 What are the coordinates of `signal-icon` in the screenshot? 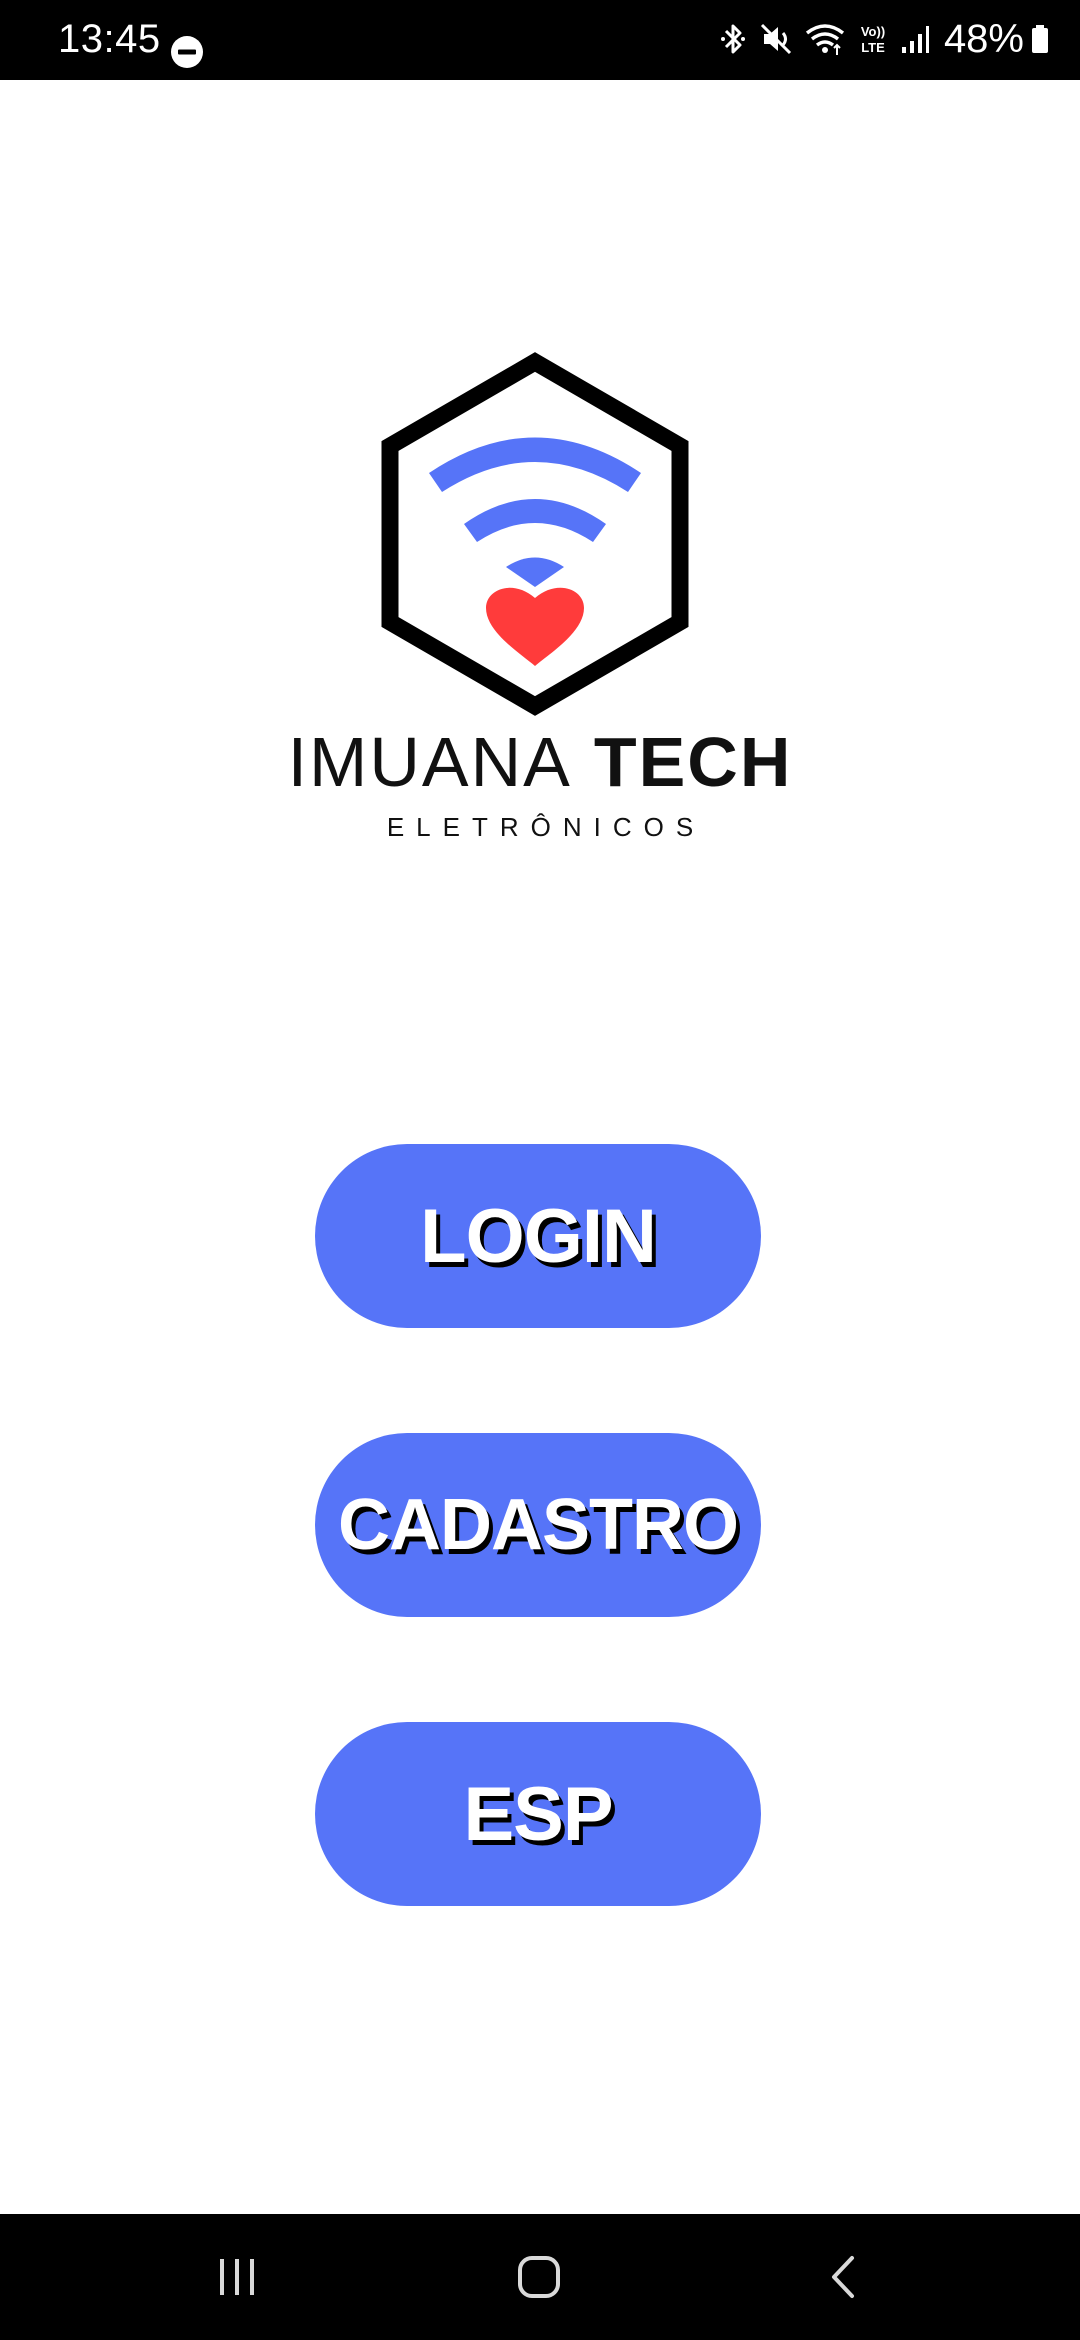 It's located at (915, 39).